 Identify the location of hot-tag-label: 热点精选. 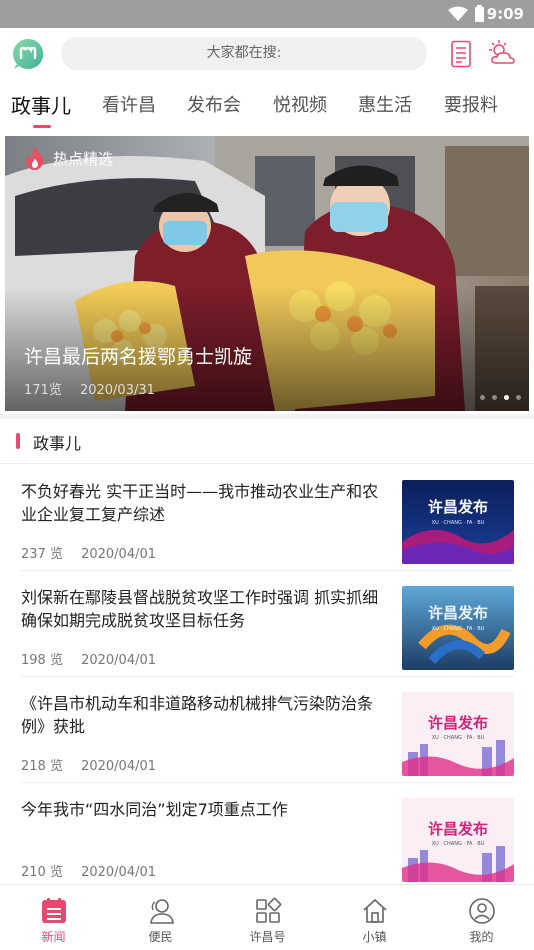
(83, 158).